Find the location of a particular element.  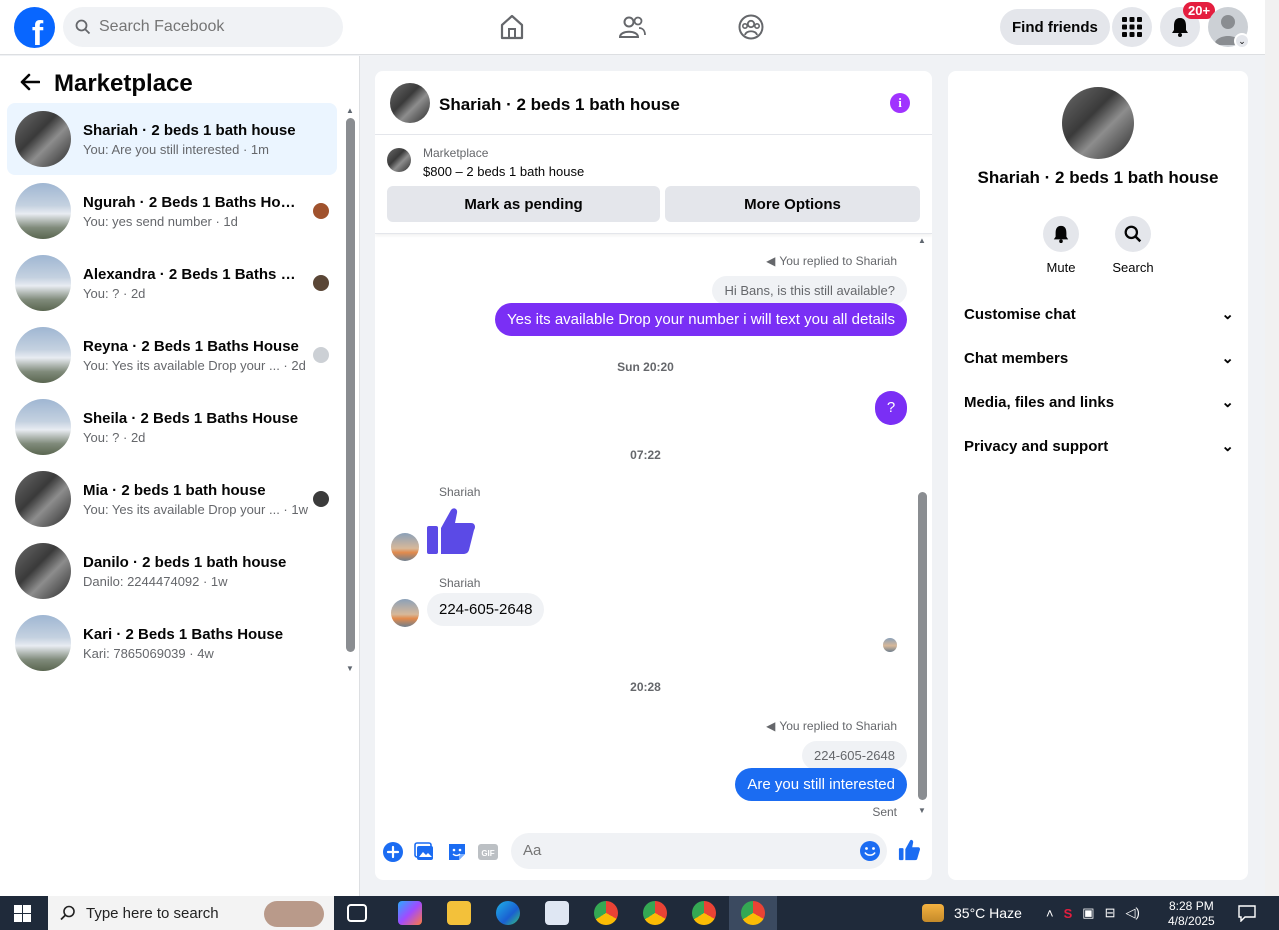

media-files-links-section: Media, files and links ⌄ is located at coordinates (1099, 402).